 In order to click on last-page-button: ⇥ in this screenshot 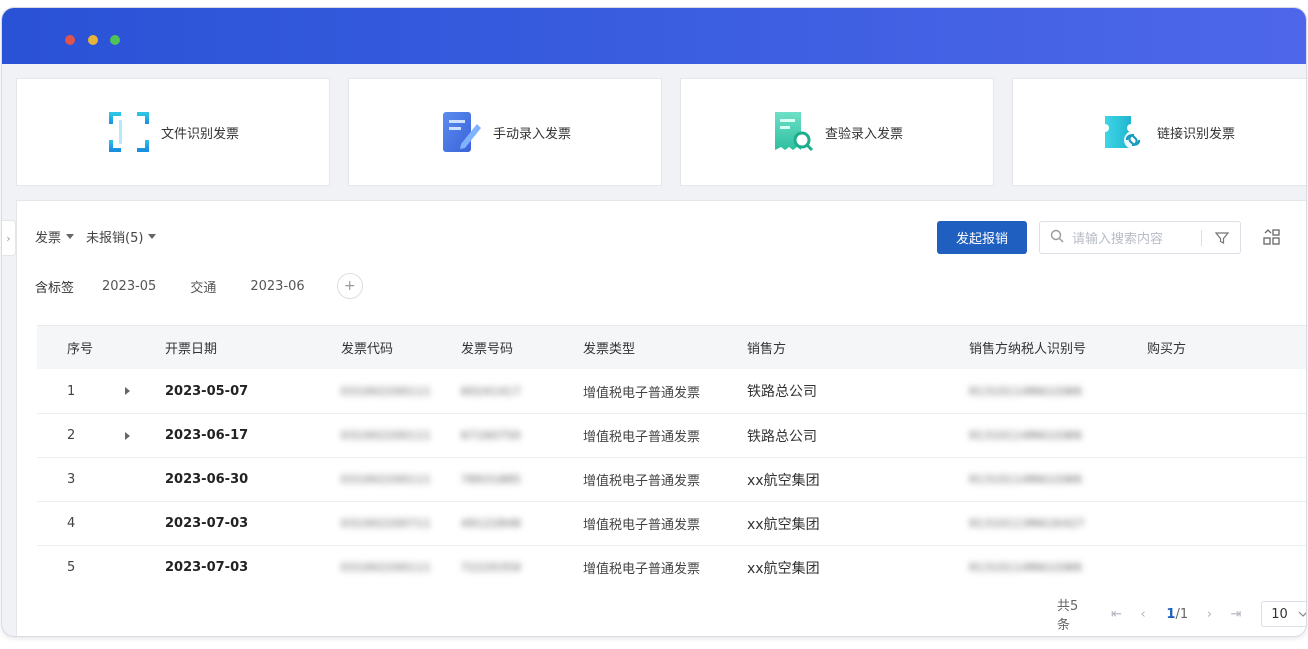, I will do `click(1236, 614)`.